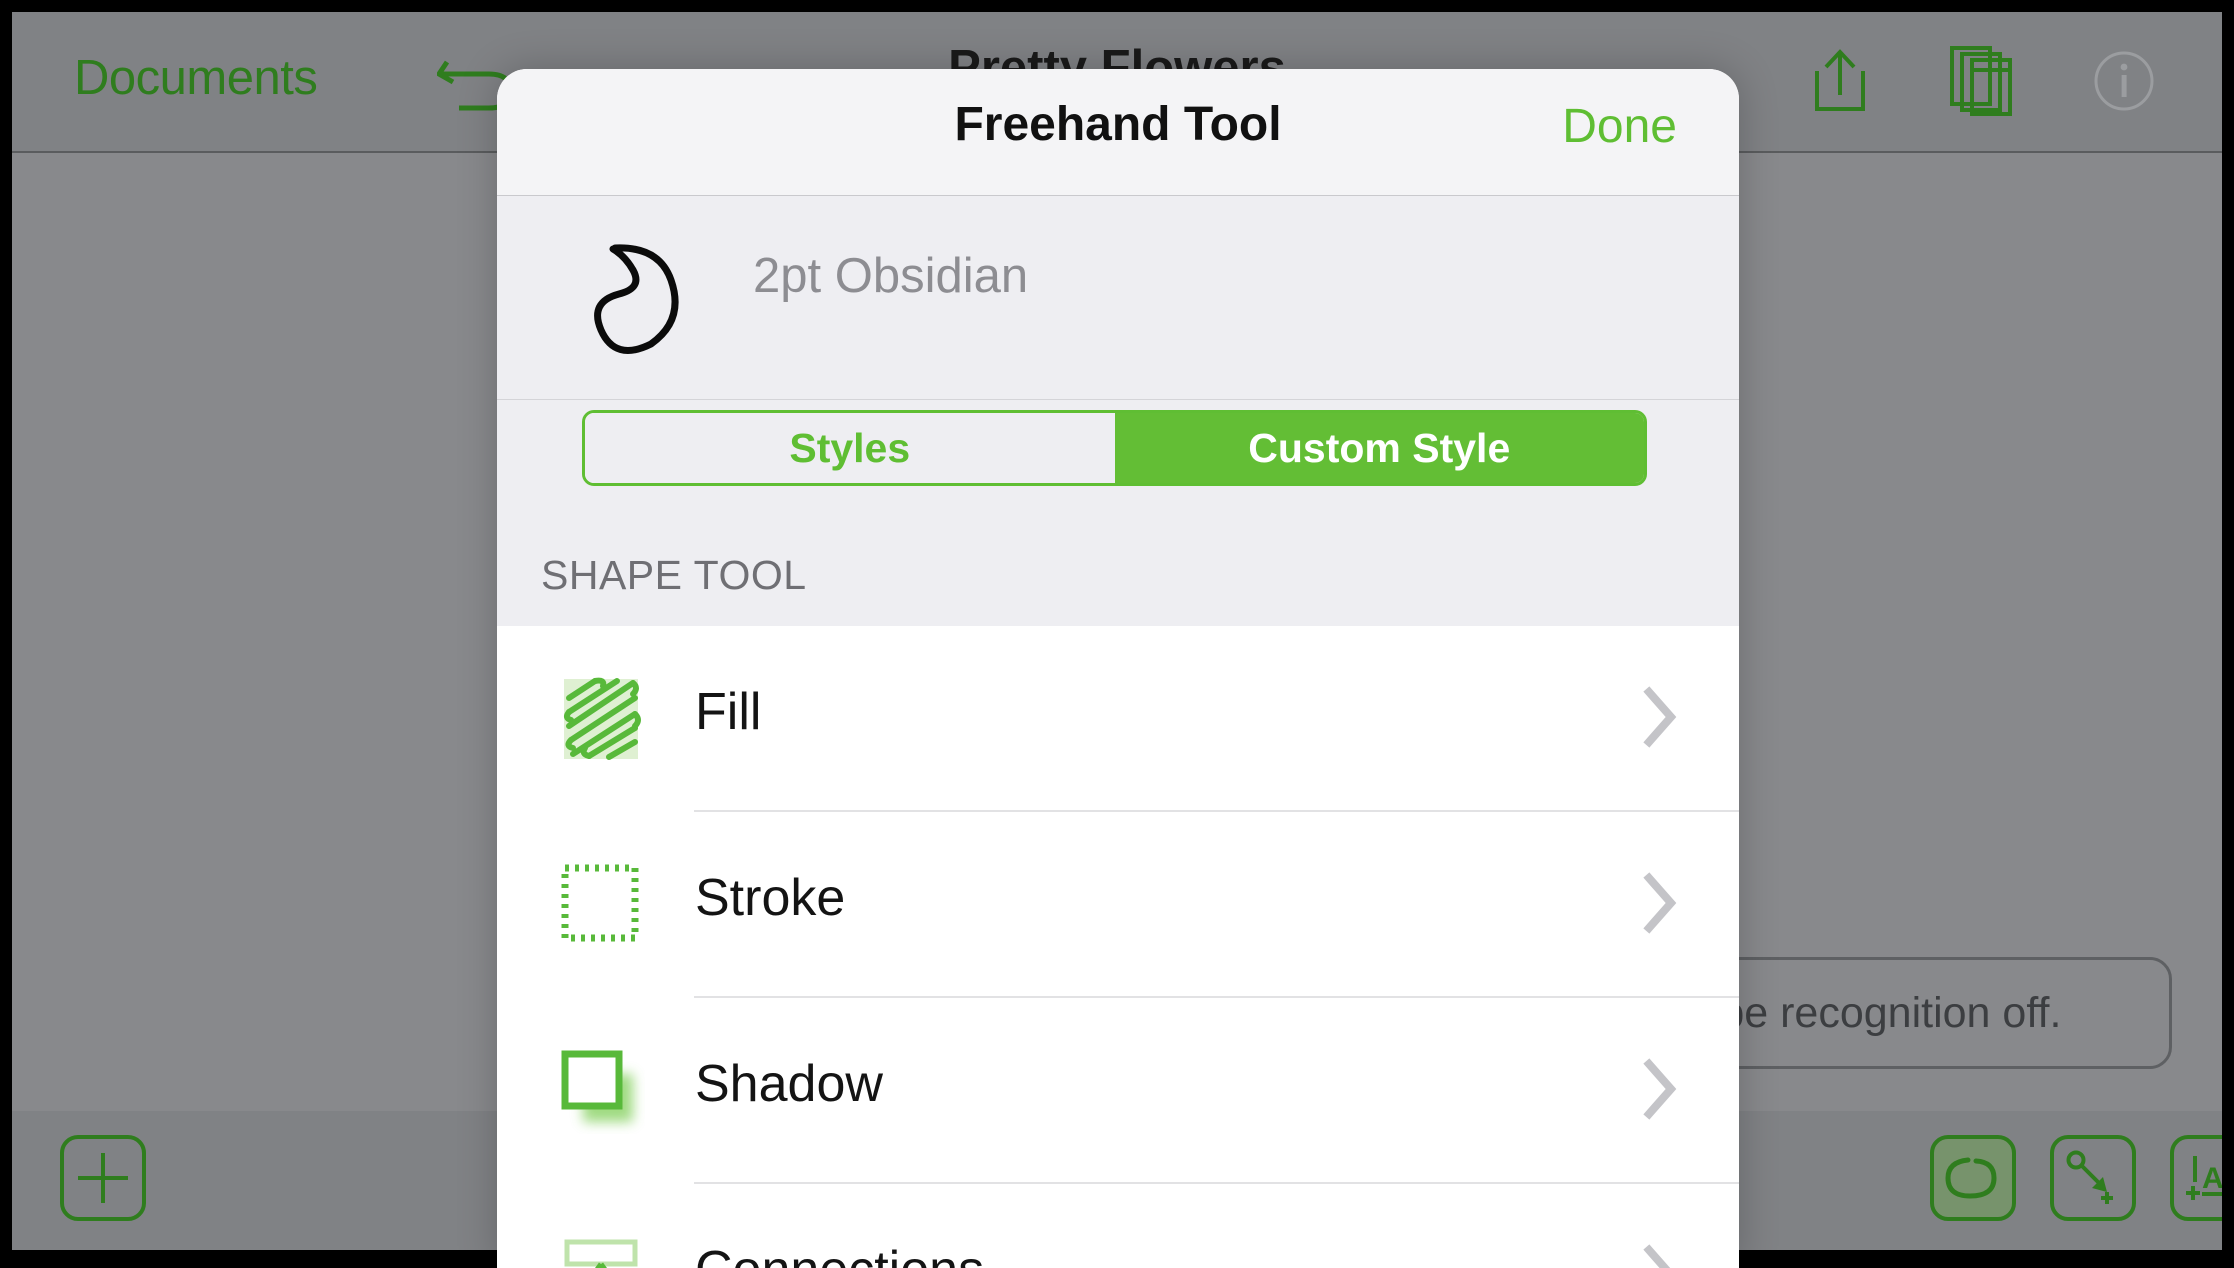 Image resolution: width=2234 pixels, height=1268 pixels. I want to click on stroke-dotted-square-icon, so click(602, 905).